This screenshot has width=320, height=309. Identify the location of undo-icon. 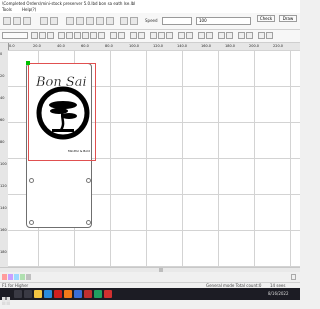
(44, 21).